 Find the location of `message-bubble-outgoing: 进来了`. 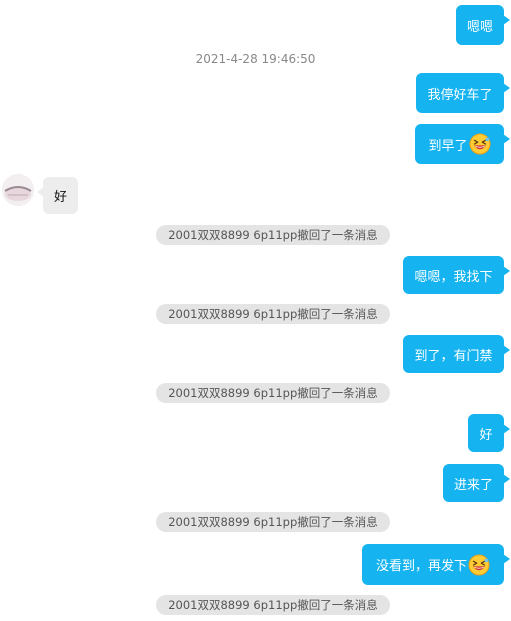

message-bubble-outgoing: 进来了 is located at coordinates (476, 483).